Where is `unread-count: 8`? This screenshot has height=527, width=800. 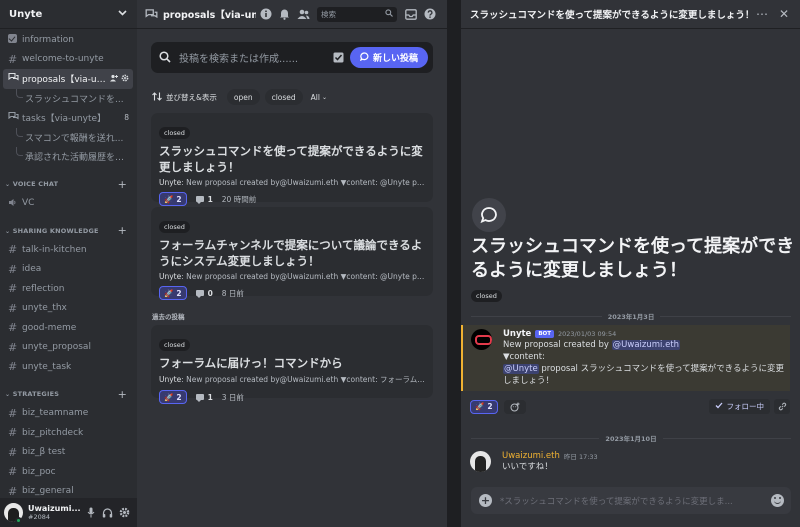
unread-count: 8 is located at coordinates (126, 118).